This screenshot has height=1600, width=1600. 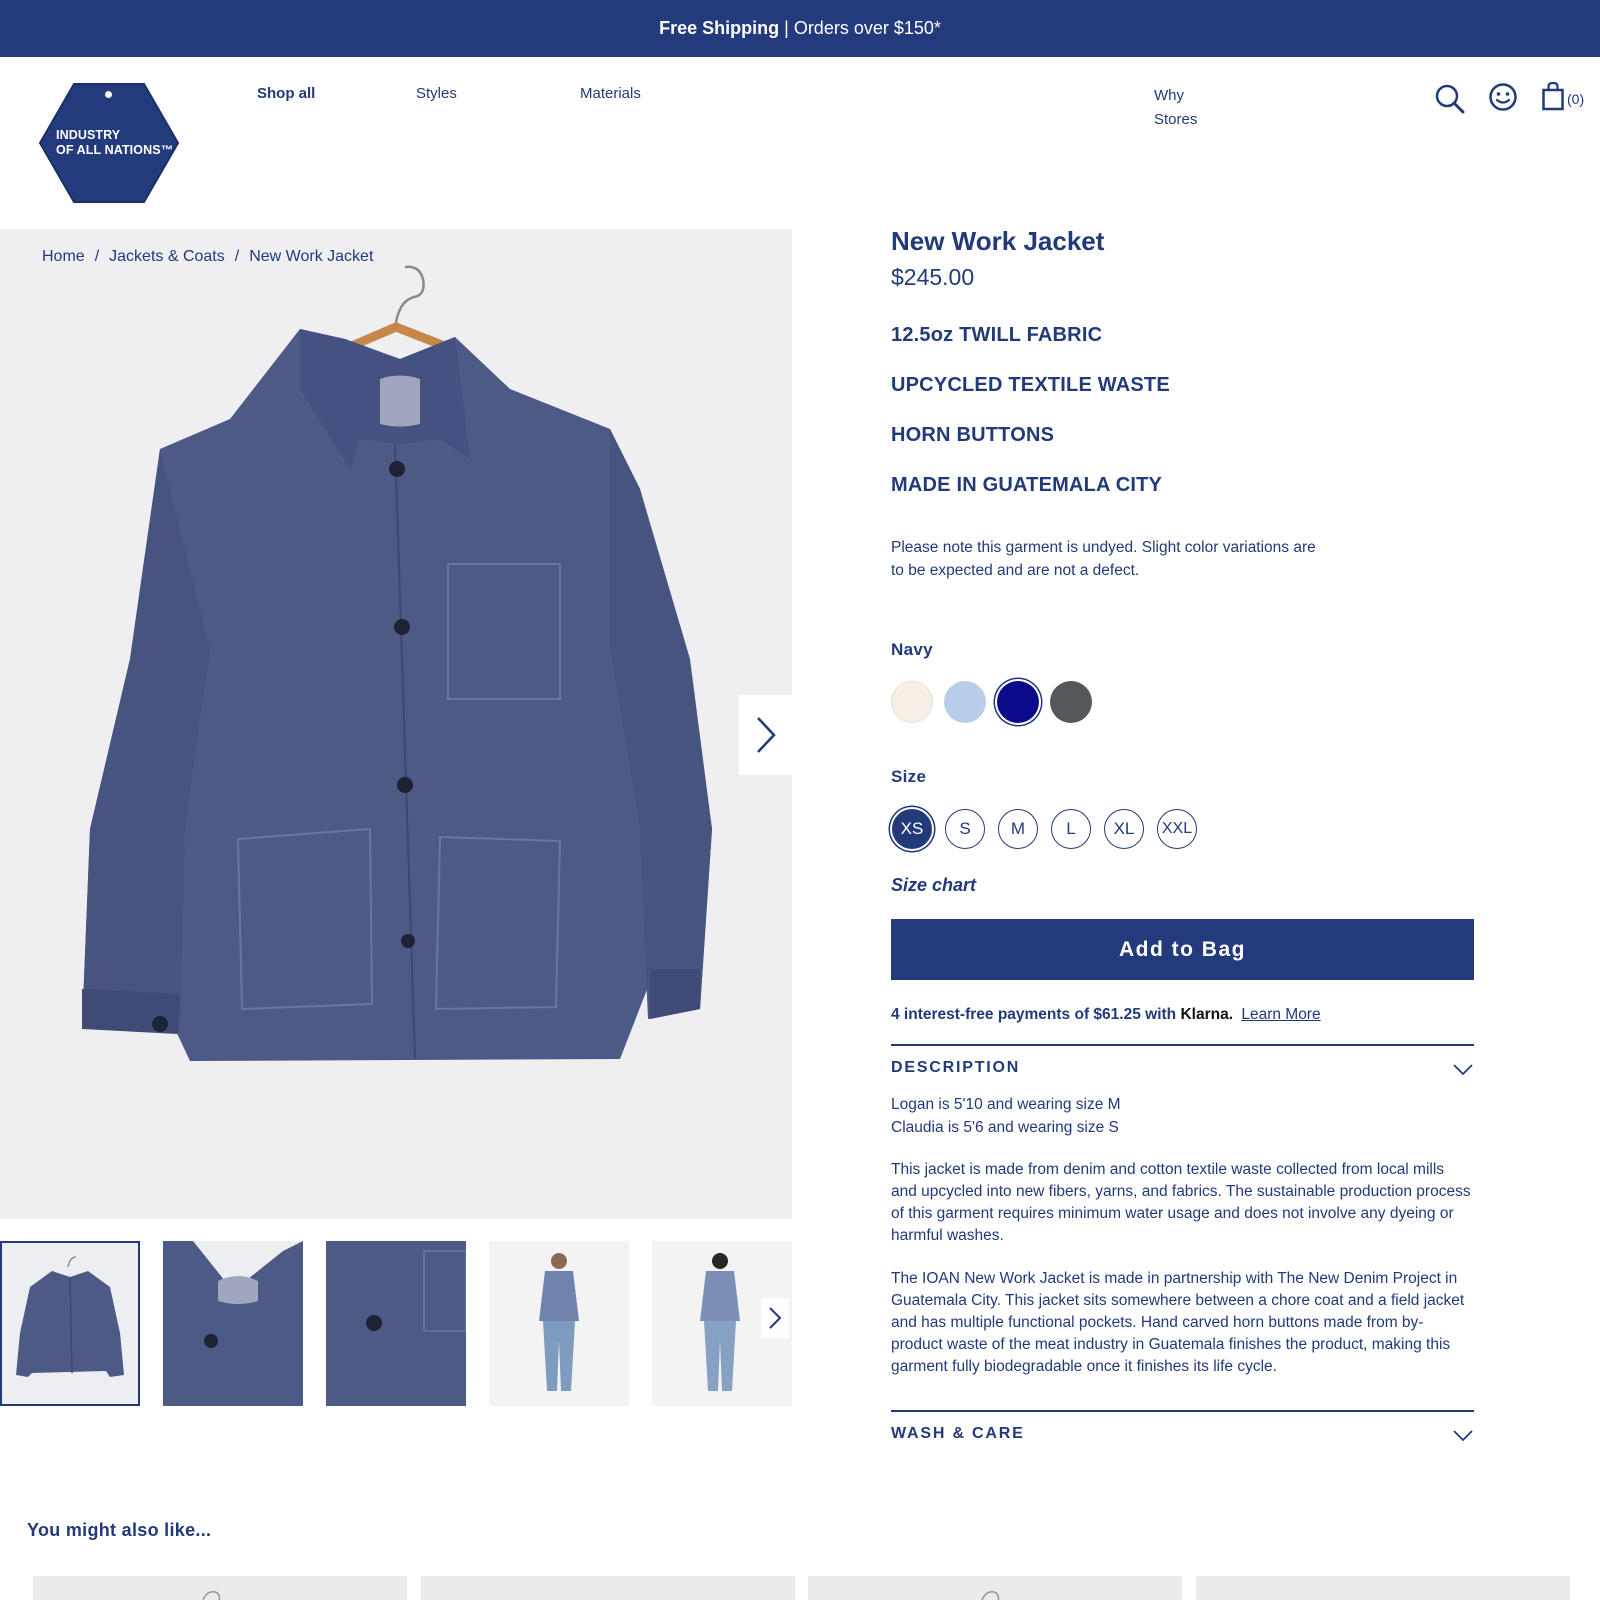 What do you see at coordinates (1005, 1127) in the screenshot?
I see `model-info-line: Claudia is 5'6 and wearing size S` at bounding box center [1005, 1127].